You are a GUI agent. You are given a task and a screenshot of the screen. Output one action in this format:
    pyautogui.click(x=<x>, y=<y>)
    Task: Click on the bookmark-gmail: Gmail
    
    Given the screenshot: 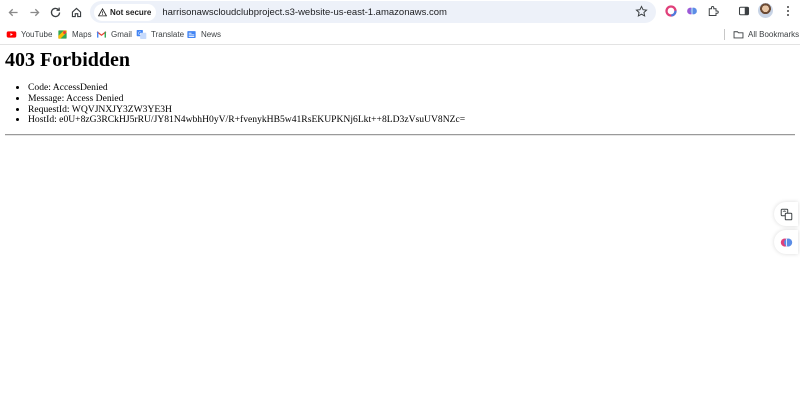 What is the action you would take?
    pyautogui.click(x=114, y=34)
    